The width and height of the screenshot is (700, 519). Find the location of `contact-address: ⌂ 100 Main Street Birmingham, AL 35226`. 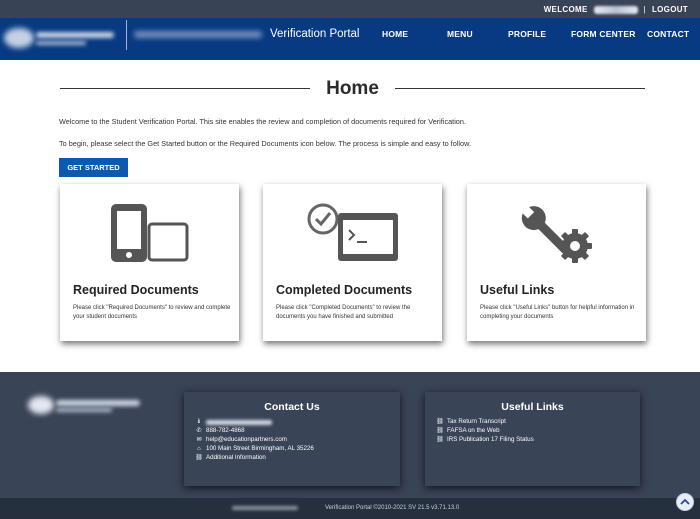

contact-address: ⌂ 100 Main Street Birmingham, AL 35226 is located at coordinates (254, 449).